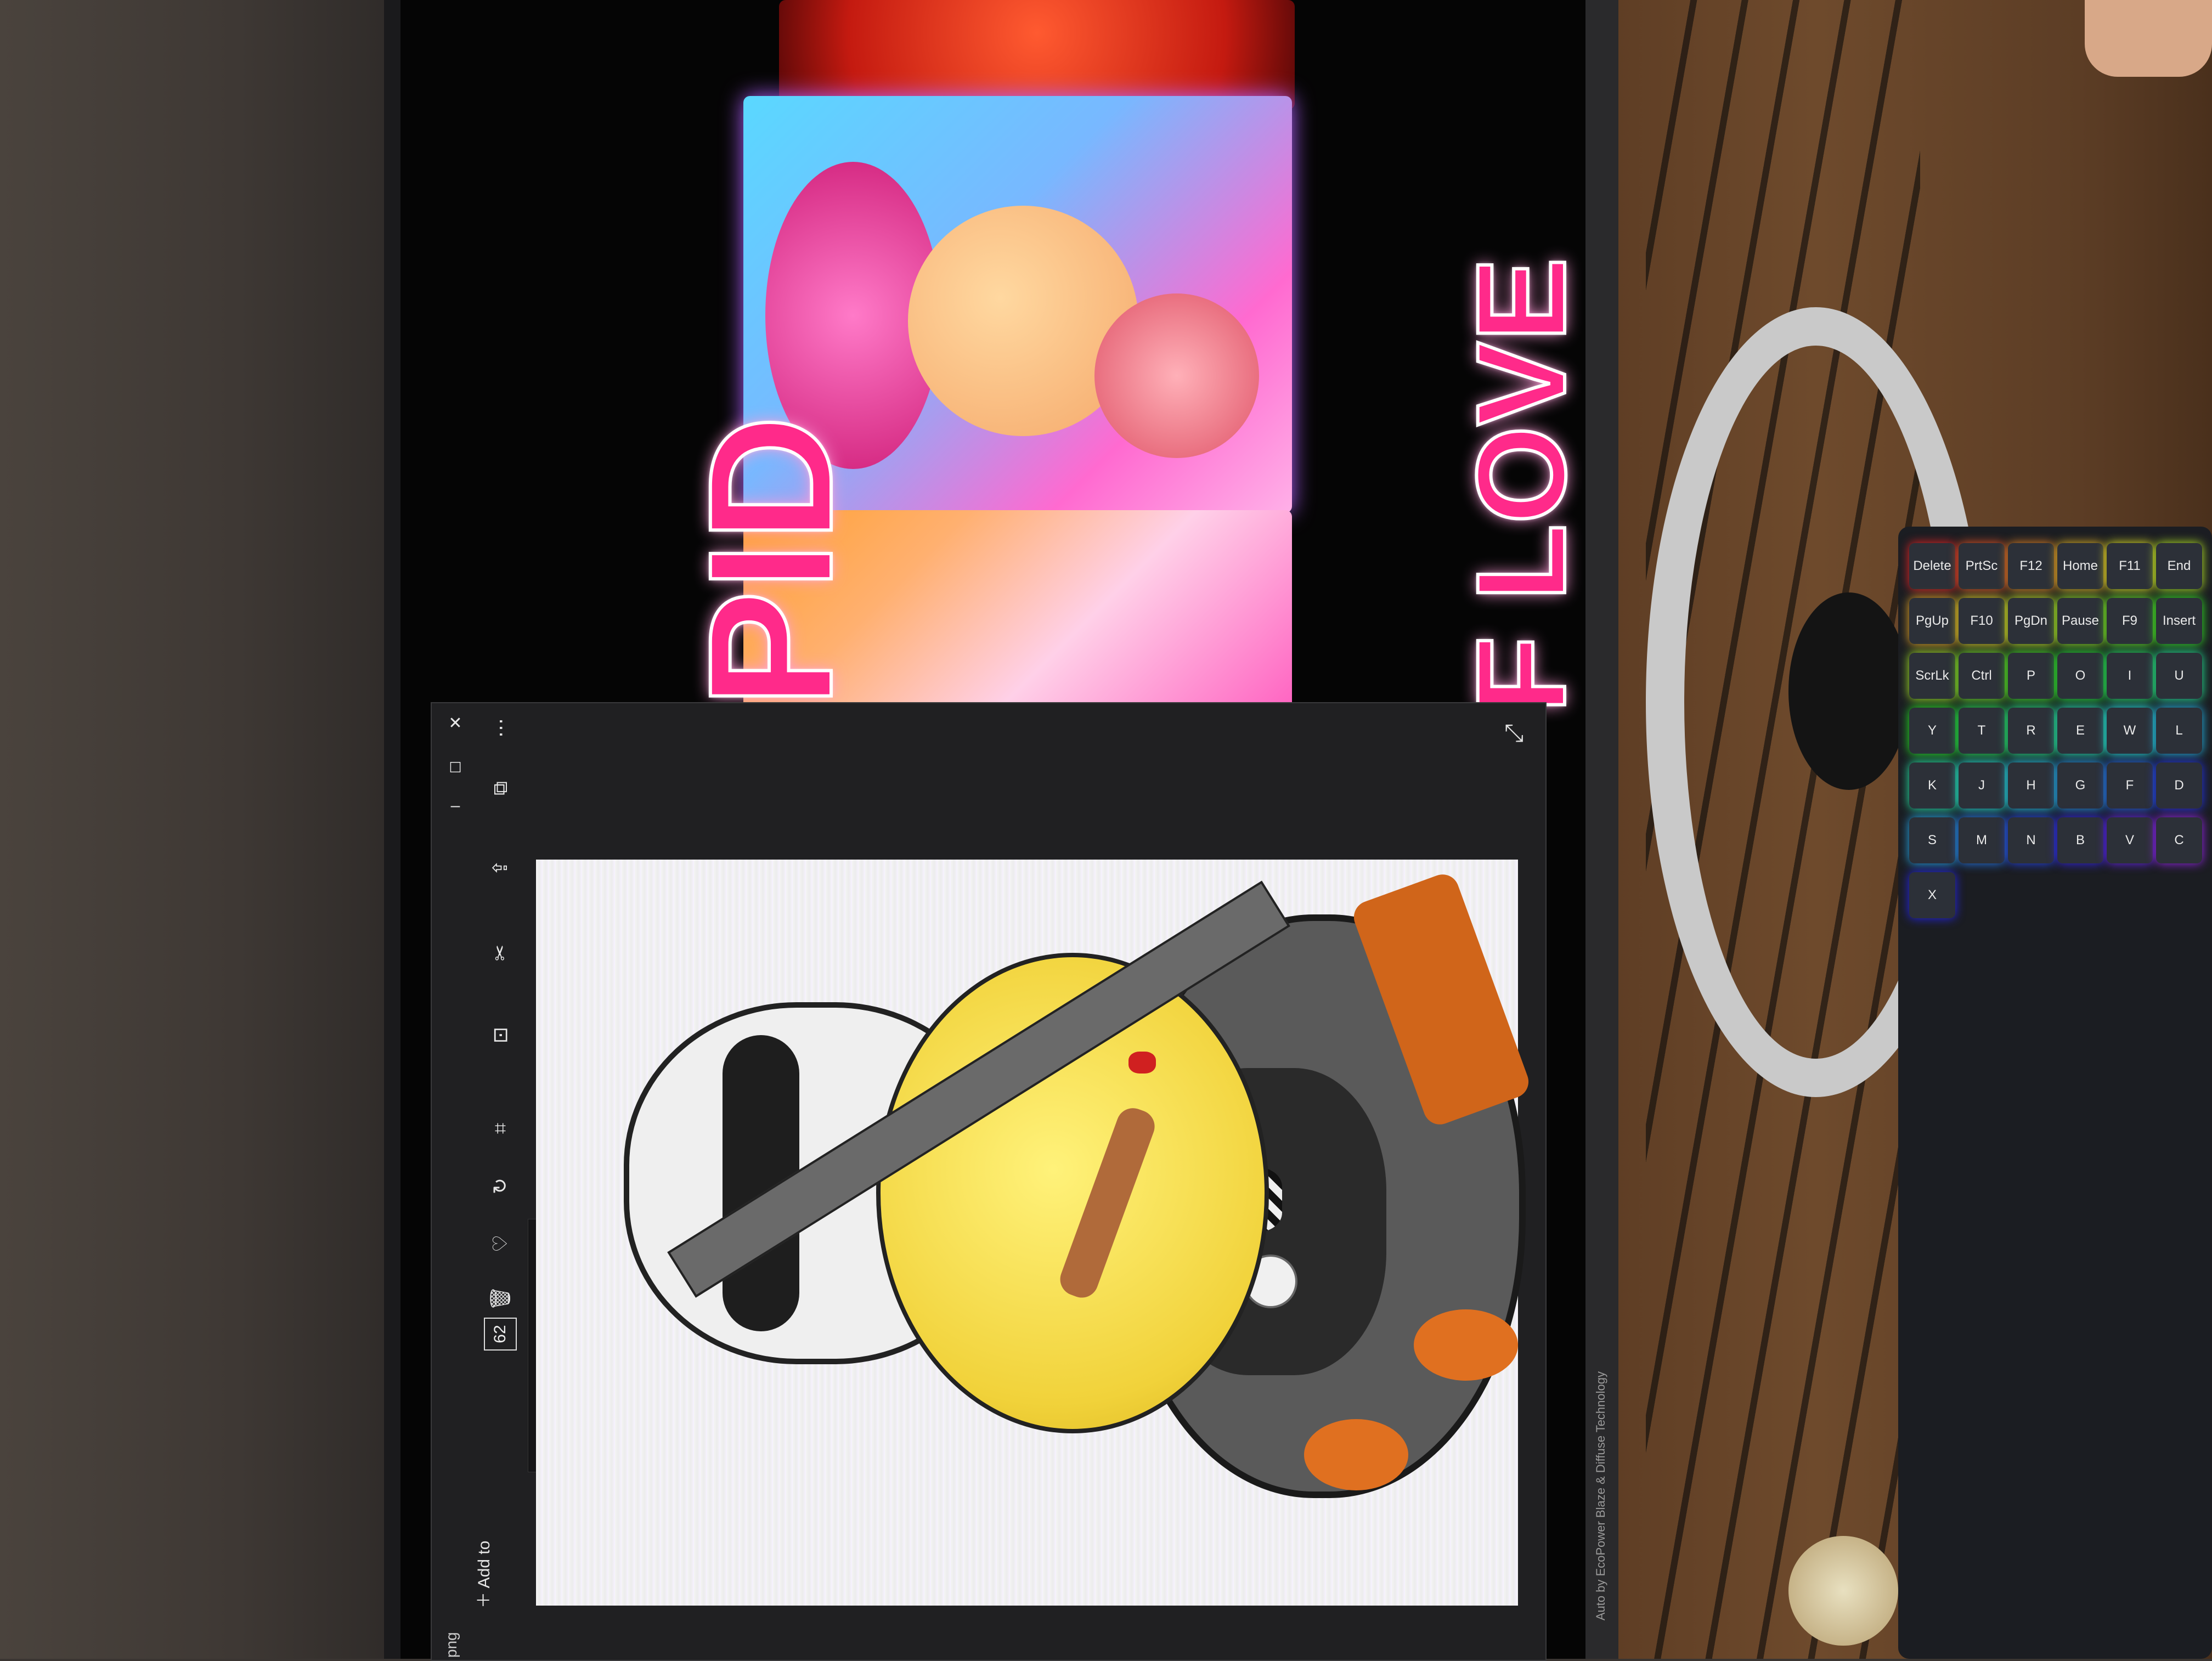 This screenshot has width=2212, height=1661. What do you see at coordinates (1982, 731) in the screenshot?
I see `key-t: T` at bounding box center [1982, 731].